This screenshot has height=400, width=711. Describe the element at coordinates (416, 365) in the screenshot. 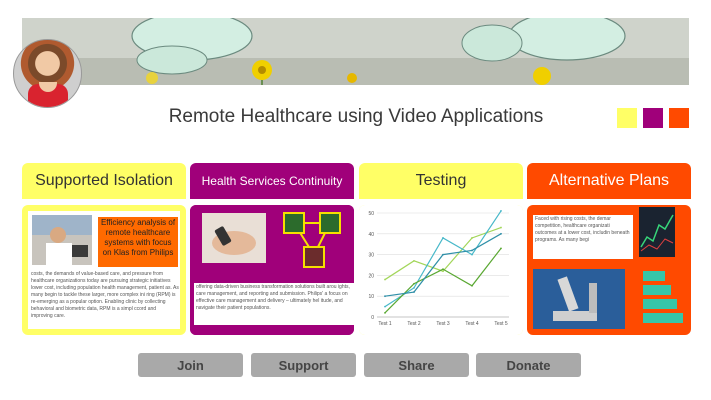

I see `share-button: Share` at that location.